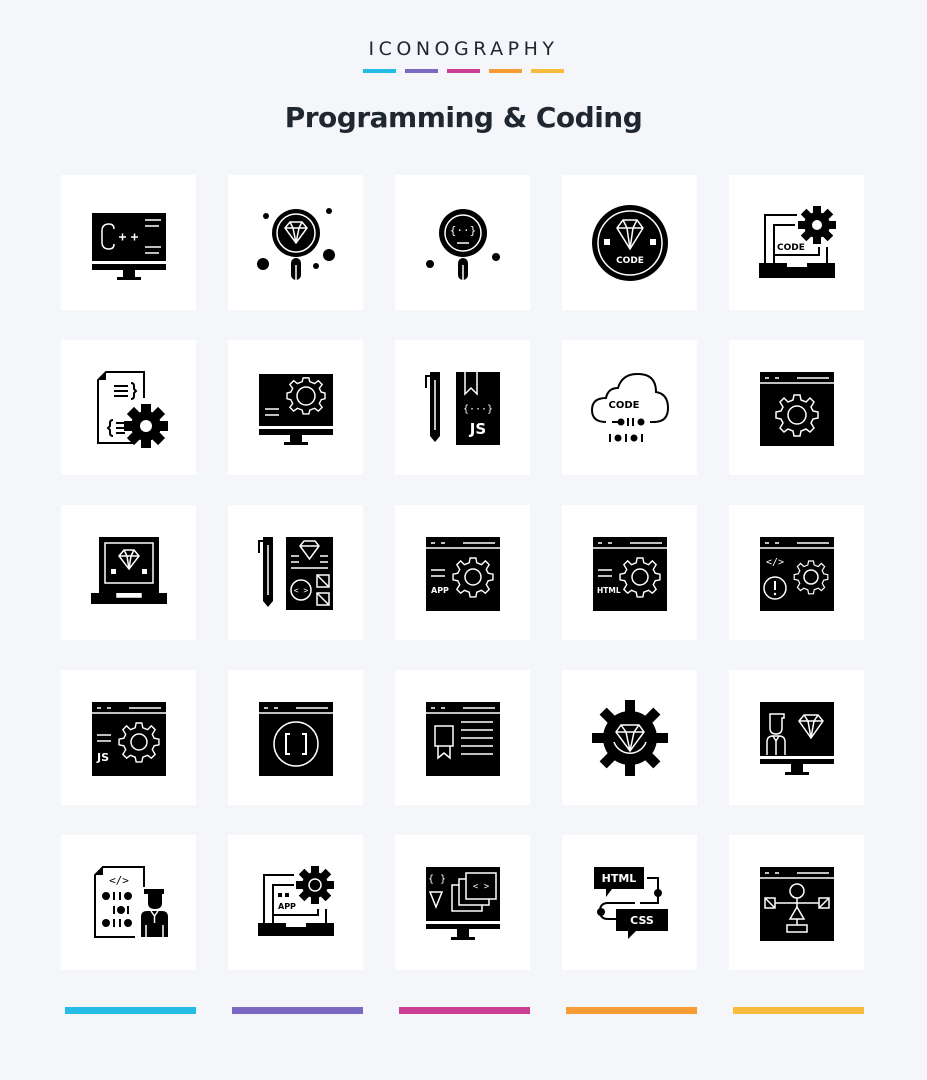 This screenshot has width=927, height=1080. I want to click on cloud-code-binary-icon: CODE, so click(629, 407).